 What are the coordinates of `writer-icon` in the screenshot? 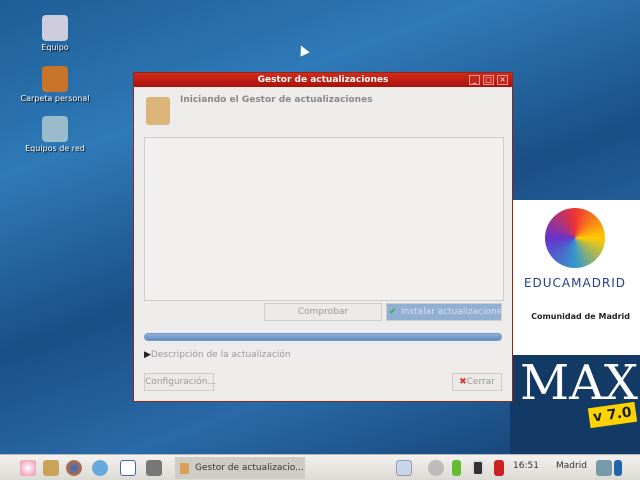 It's located at (128, 468).